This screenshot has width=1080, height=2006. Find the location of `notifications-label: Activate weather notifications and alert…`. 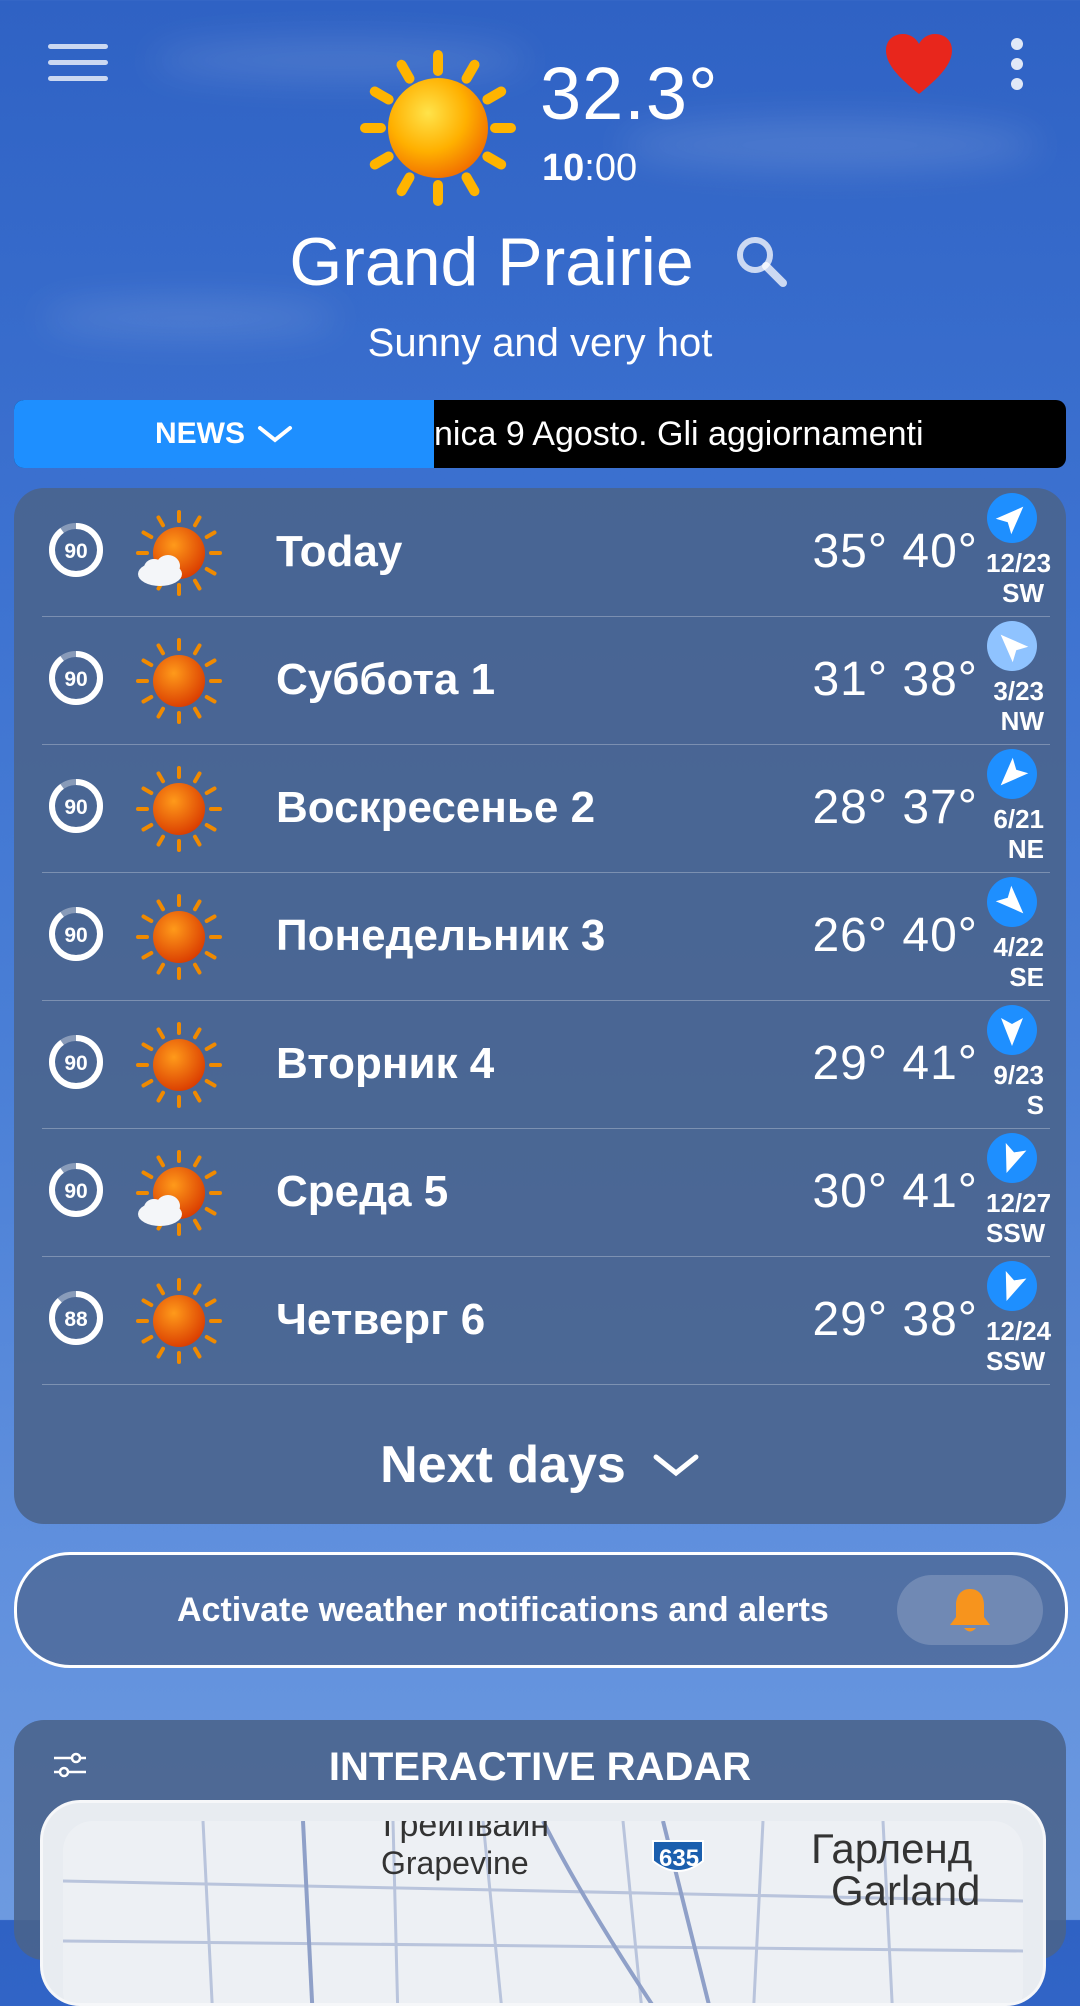

notifications-label: Activate weather notifications and alert… is located at coordinates (503, 1610).